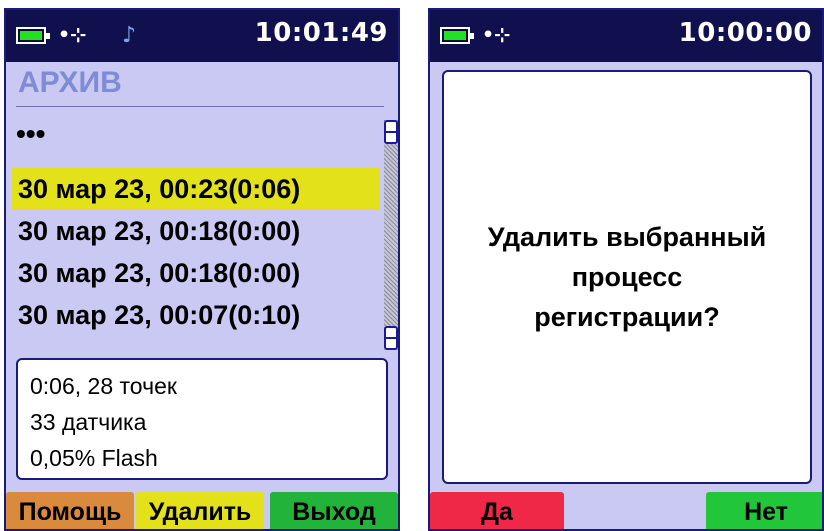 Image resolution: width=824 pixels, height=531 pixels. I want to click on confirm-message: Удалить выбранный процесс регистрации?, so click(627, 277).